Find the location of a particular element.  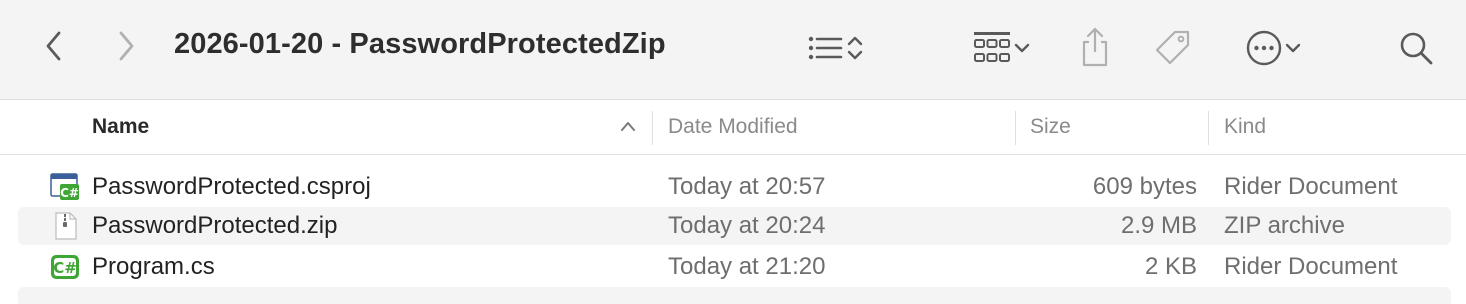

column-header-kind: Kind is located at coordinates (1245, 127).